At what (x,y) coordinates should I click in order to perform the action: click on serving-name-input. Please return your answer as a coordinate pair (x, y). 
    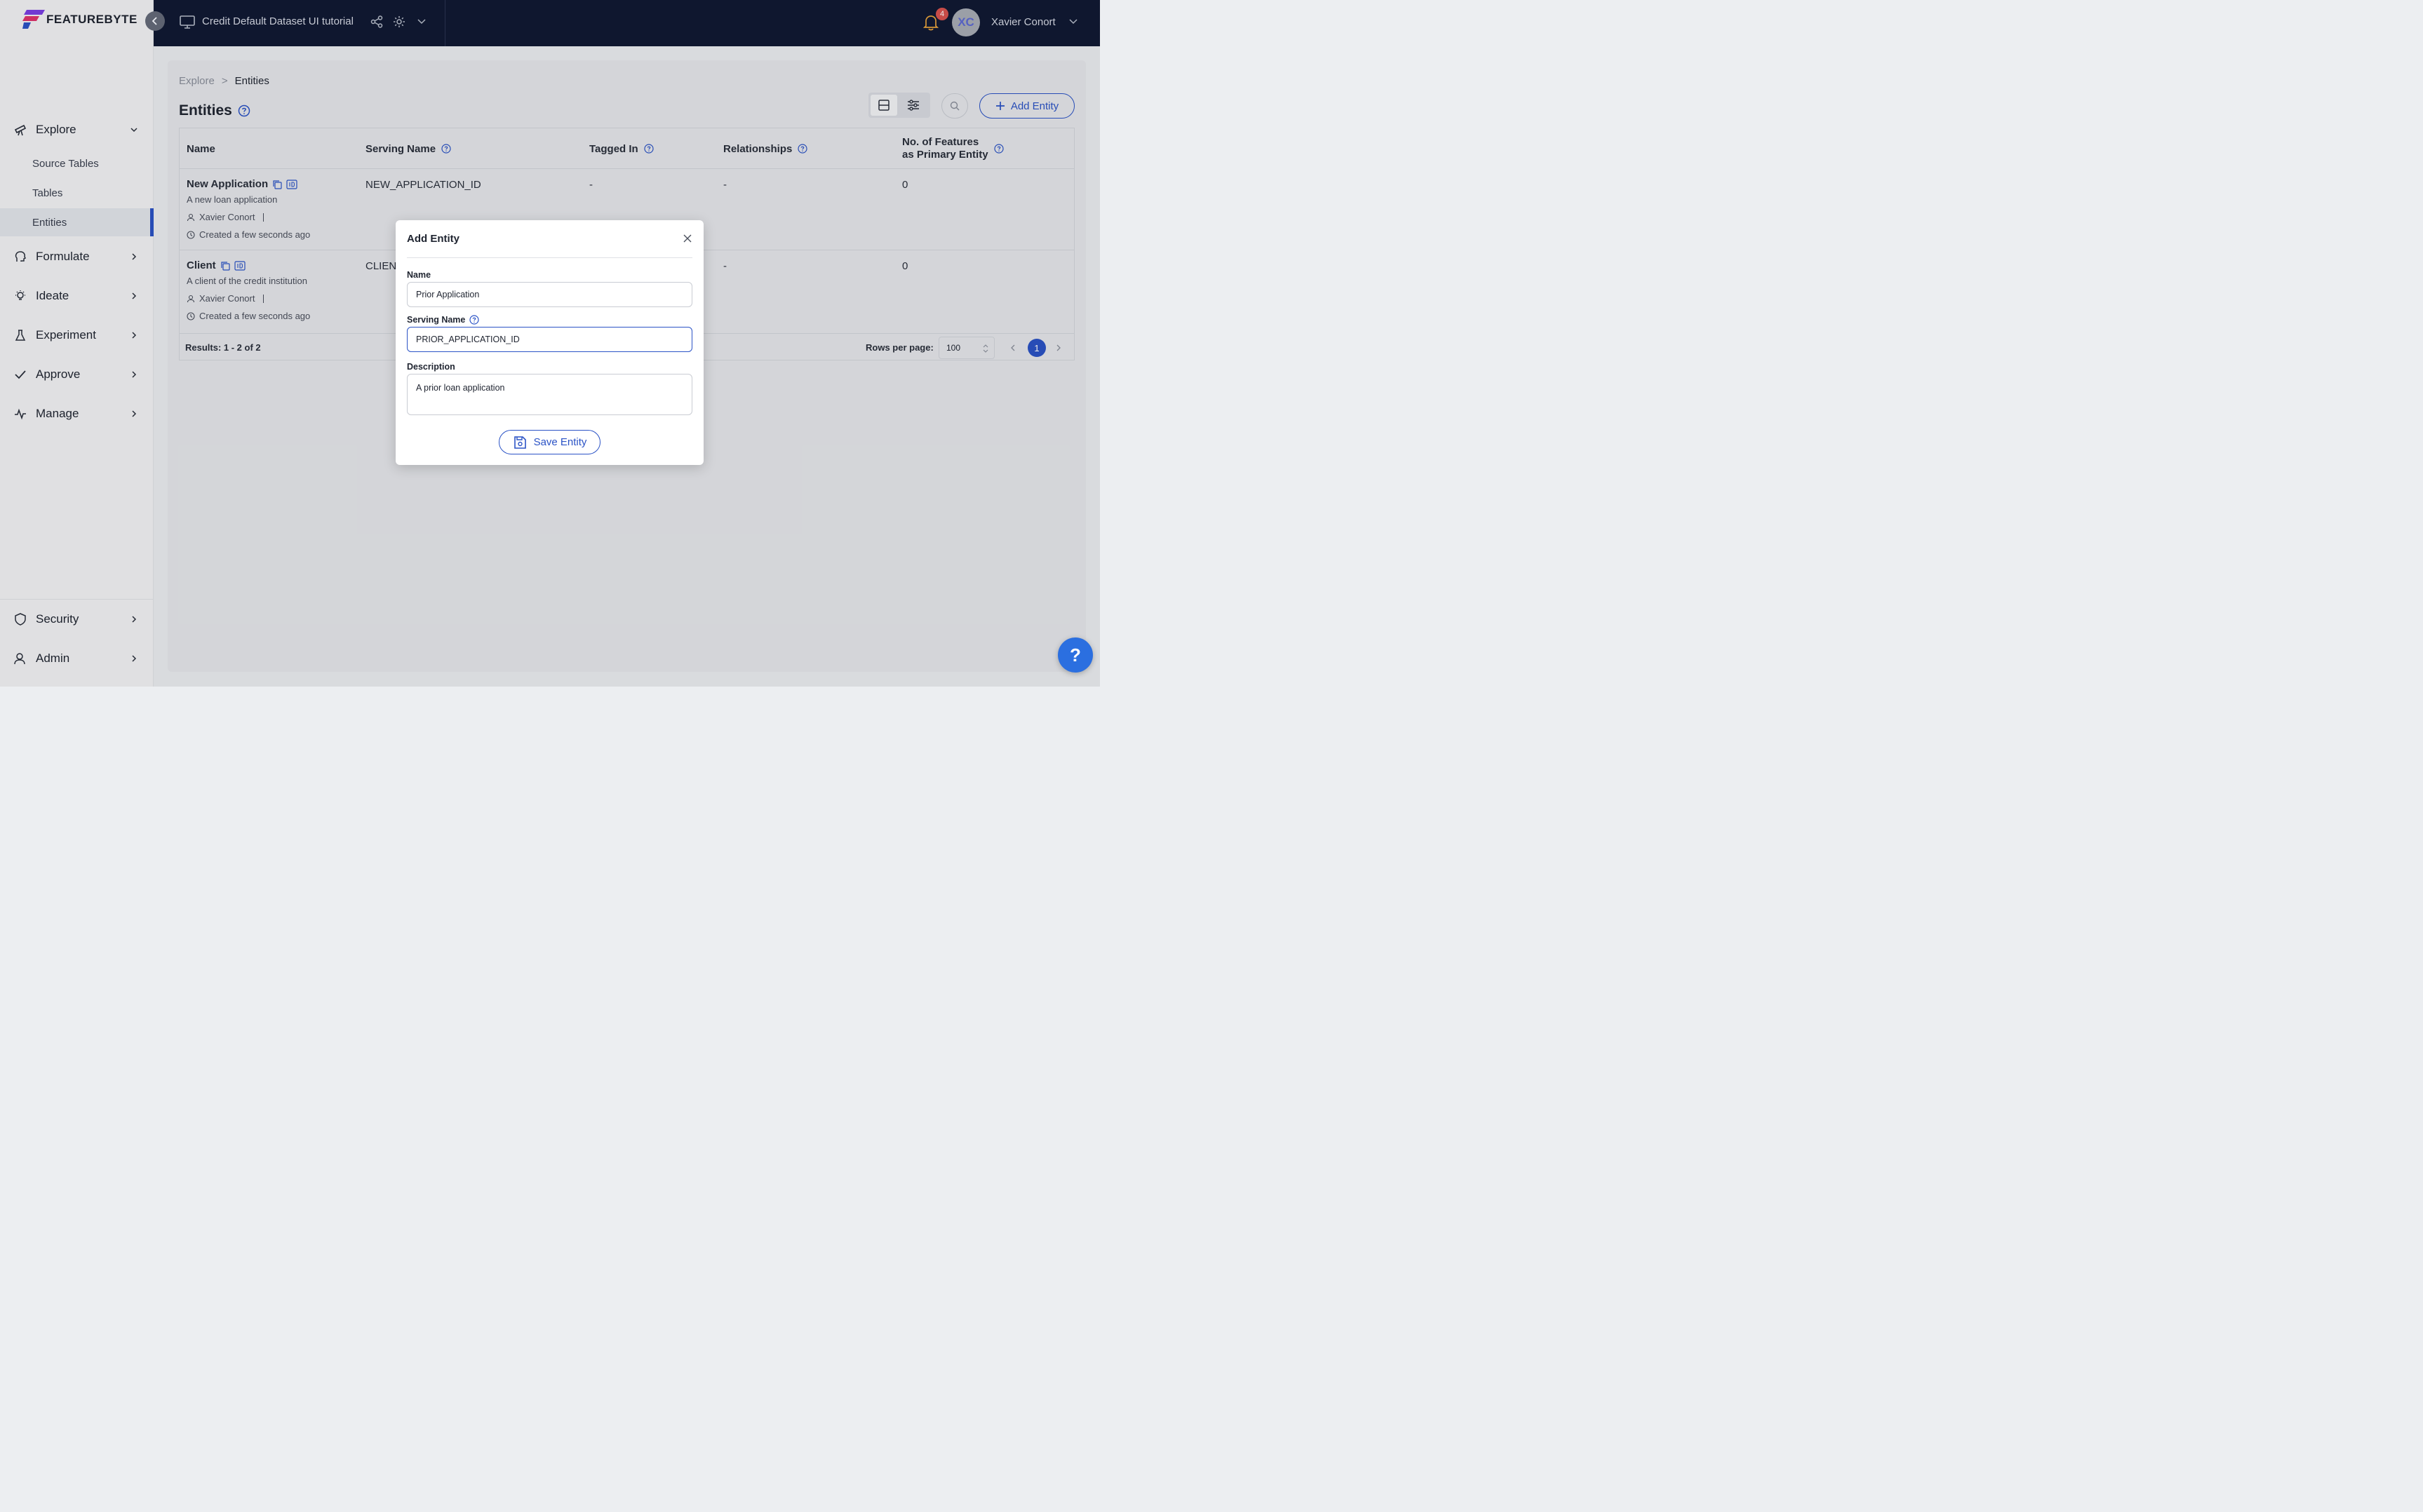
    Looking at the image, I should click on (550, 339).